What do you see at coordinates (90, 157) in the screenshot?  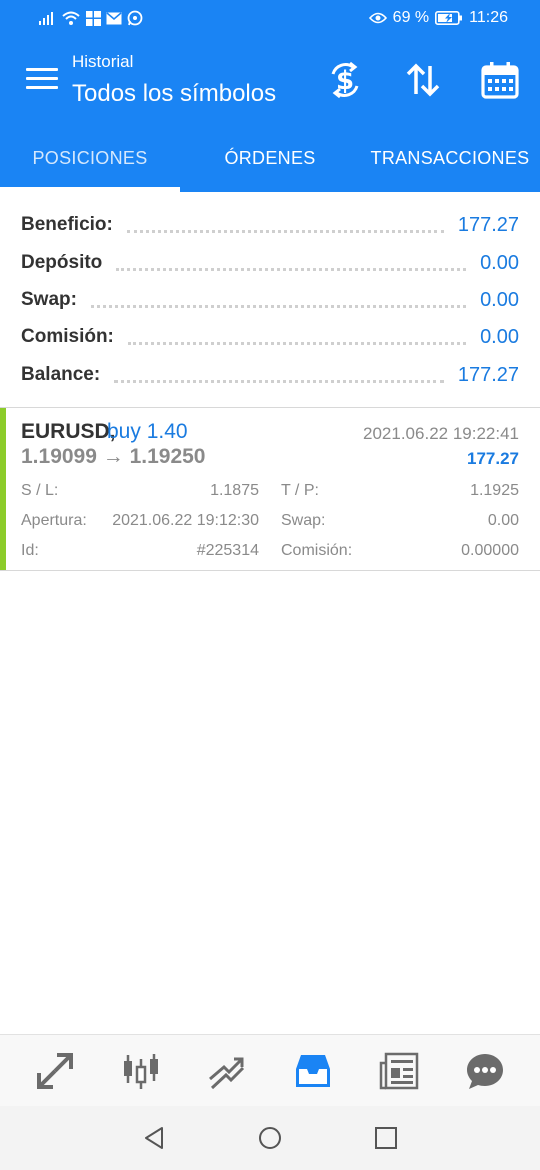 I see `tab-posiciones: POSICIONES` at bounding box center [90, 157].